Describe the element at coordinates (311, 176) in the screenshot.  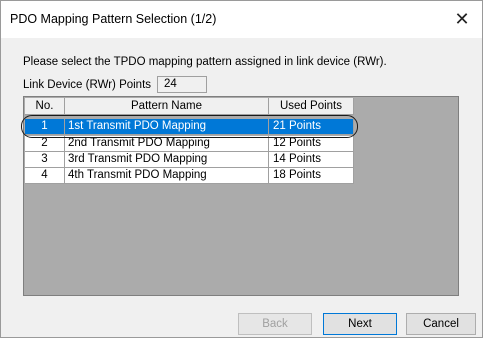
I see `cell-used-points: 18 Points` at that location.